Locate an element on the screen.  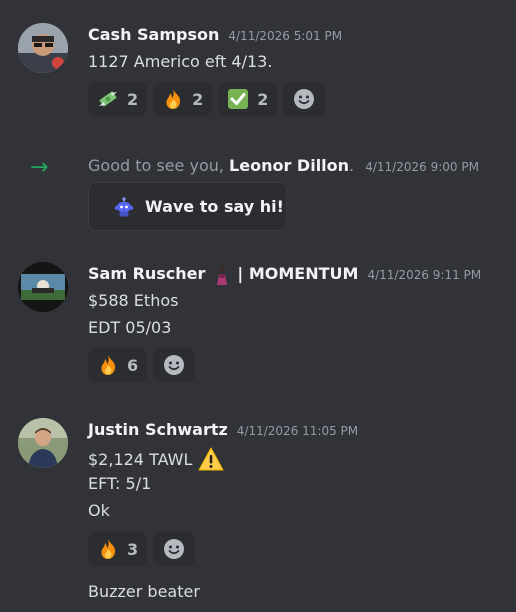
author-suffix: | MOMENTUM is located at coordinates (297, 273).